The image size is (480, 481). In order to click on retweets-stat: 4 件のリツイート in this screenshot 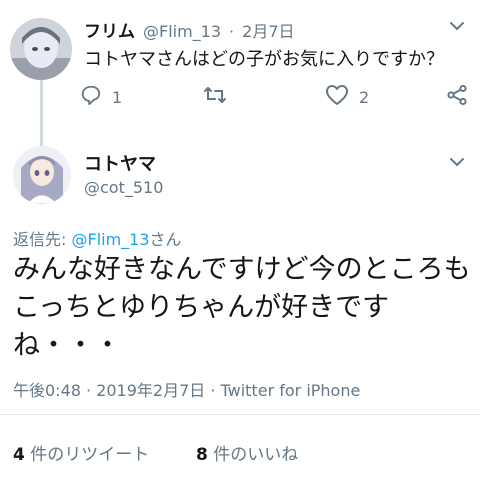, I will do `click(81, 452)`.